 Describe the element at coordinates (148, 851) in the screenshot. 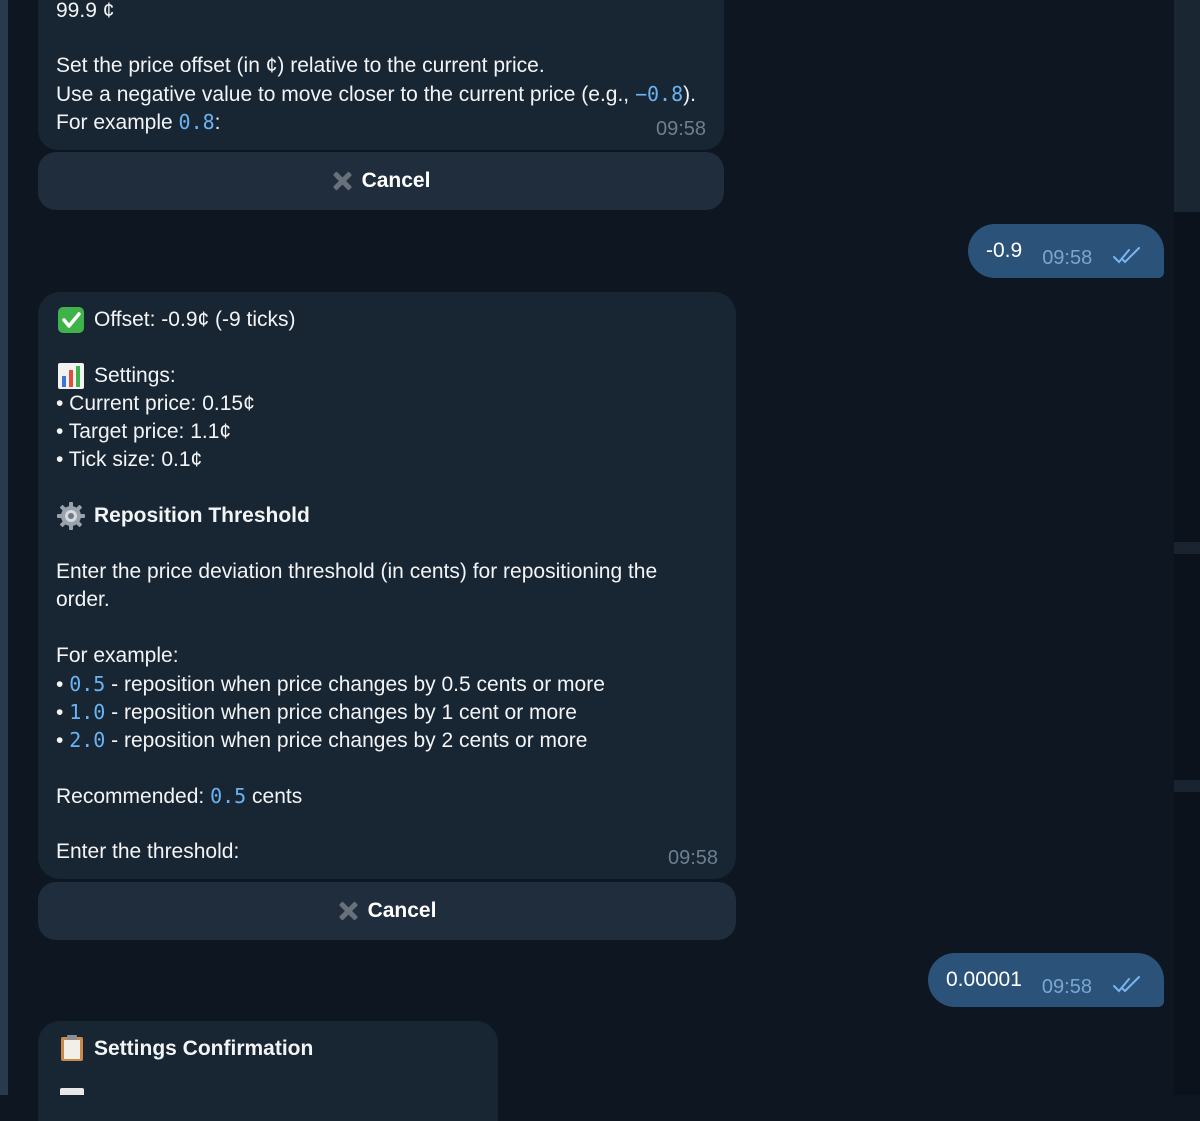

I see `prompt-text: Enter the threshold:` at that location.